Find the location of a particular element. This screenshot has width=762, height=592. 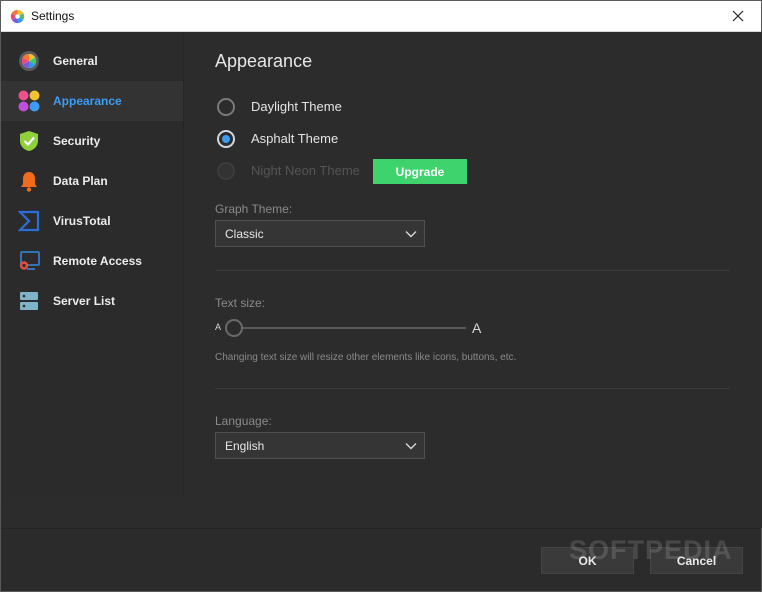

graph-theme-label: Graph Theme: is located at coordinates (254, 209).